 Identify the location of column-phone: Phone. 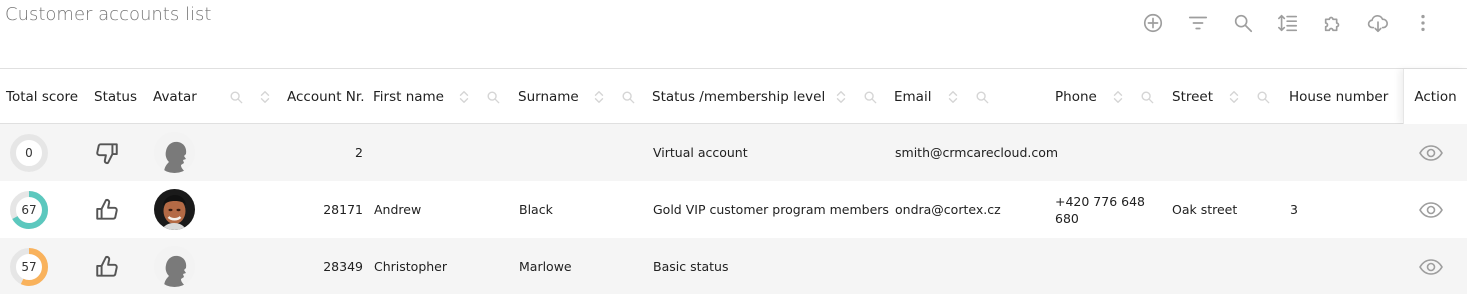
(1076, 96).